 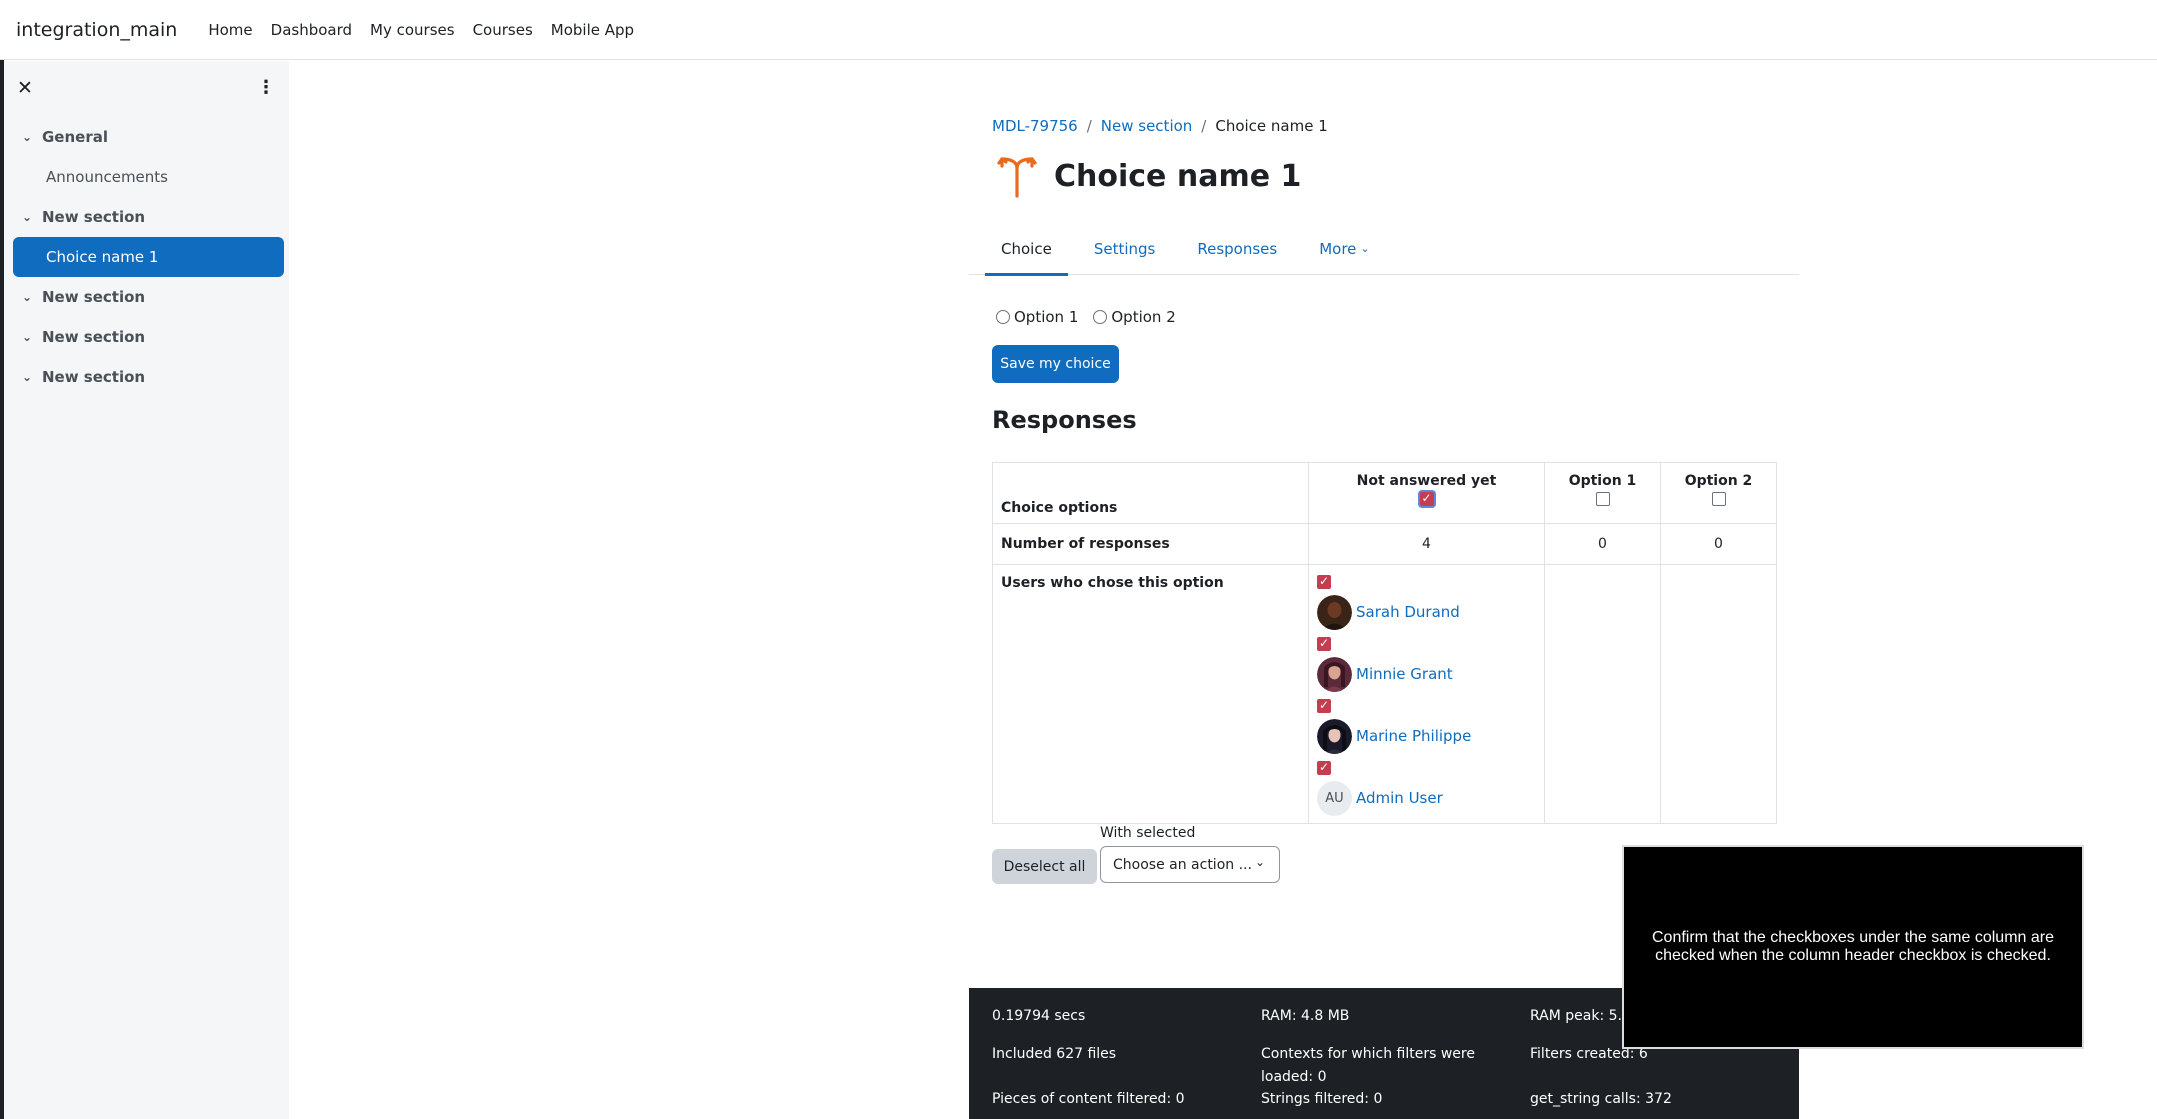 I want to click on section-new-section-3: ⌄ New section, so click(x=146, y=337).